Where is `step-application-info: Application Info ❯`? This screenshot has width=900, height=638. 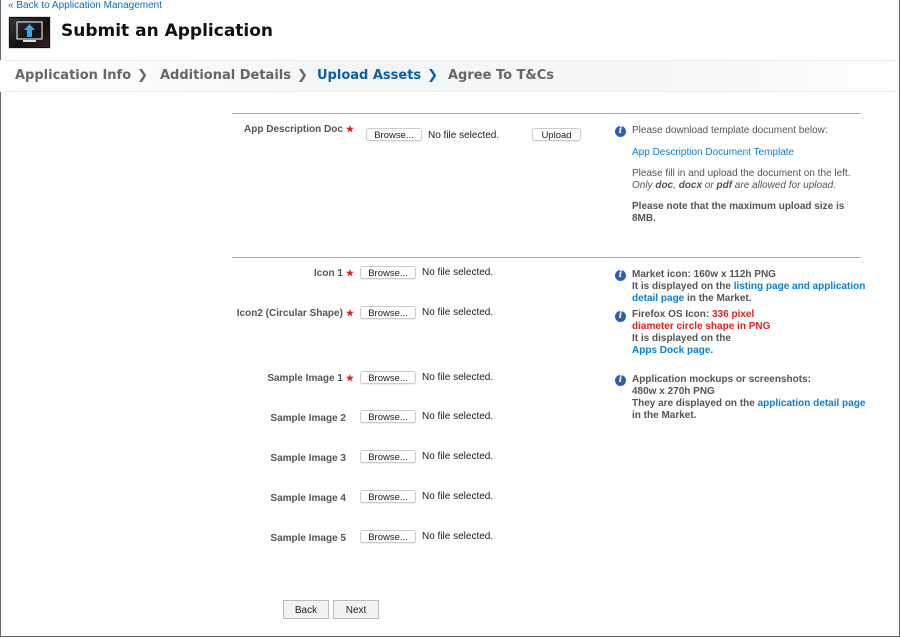
step-application-info: Application Info ❯ is located at coordinates (81, 75).